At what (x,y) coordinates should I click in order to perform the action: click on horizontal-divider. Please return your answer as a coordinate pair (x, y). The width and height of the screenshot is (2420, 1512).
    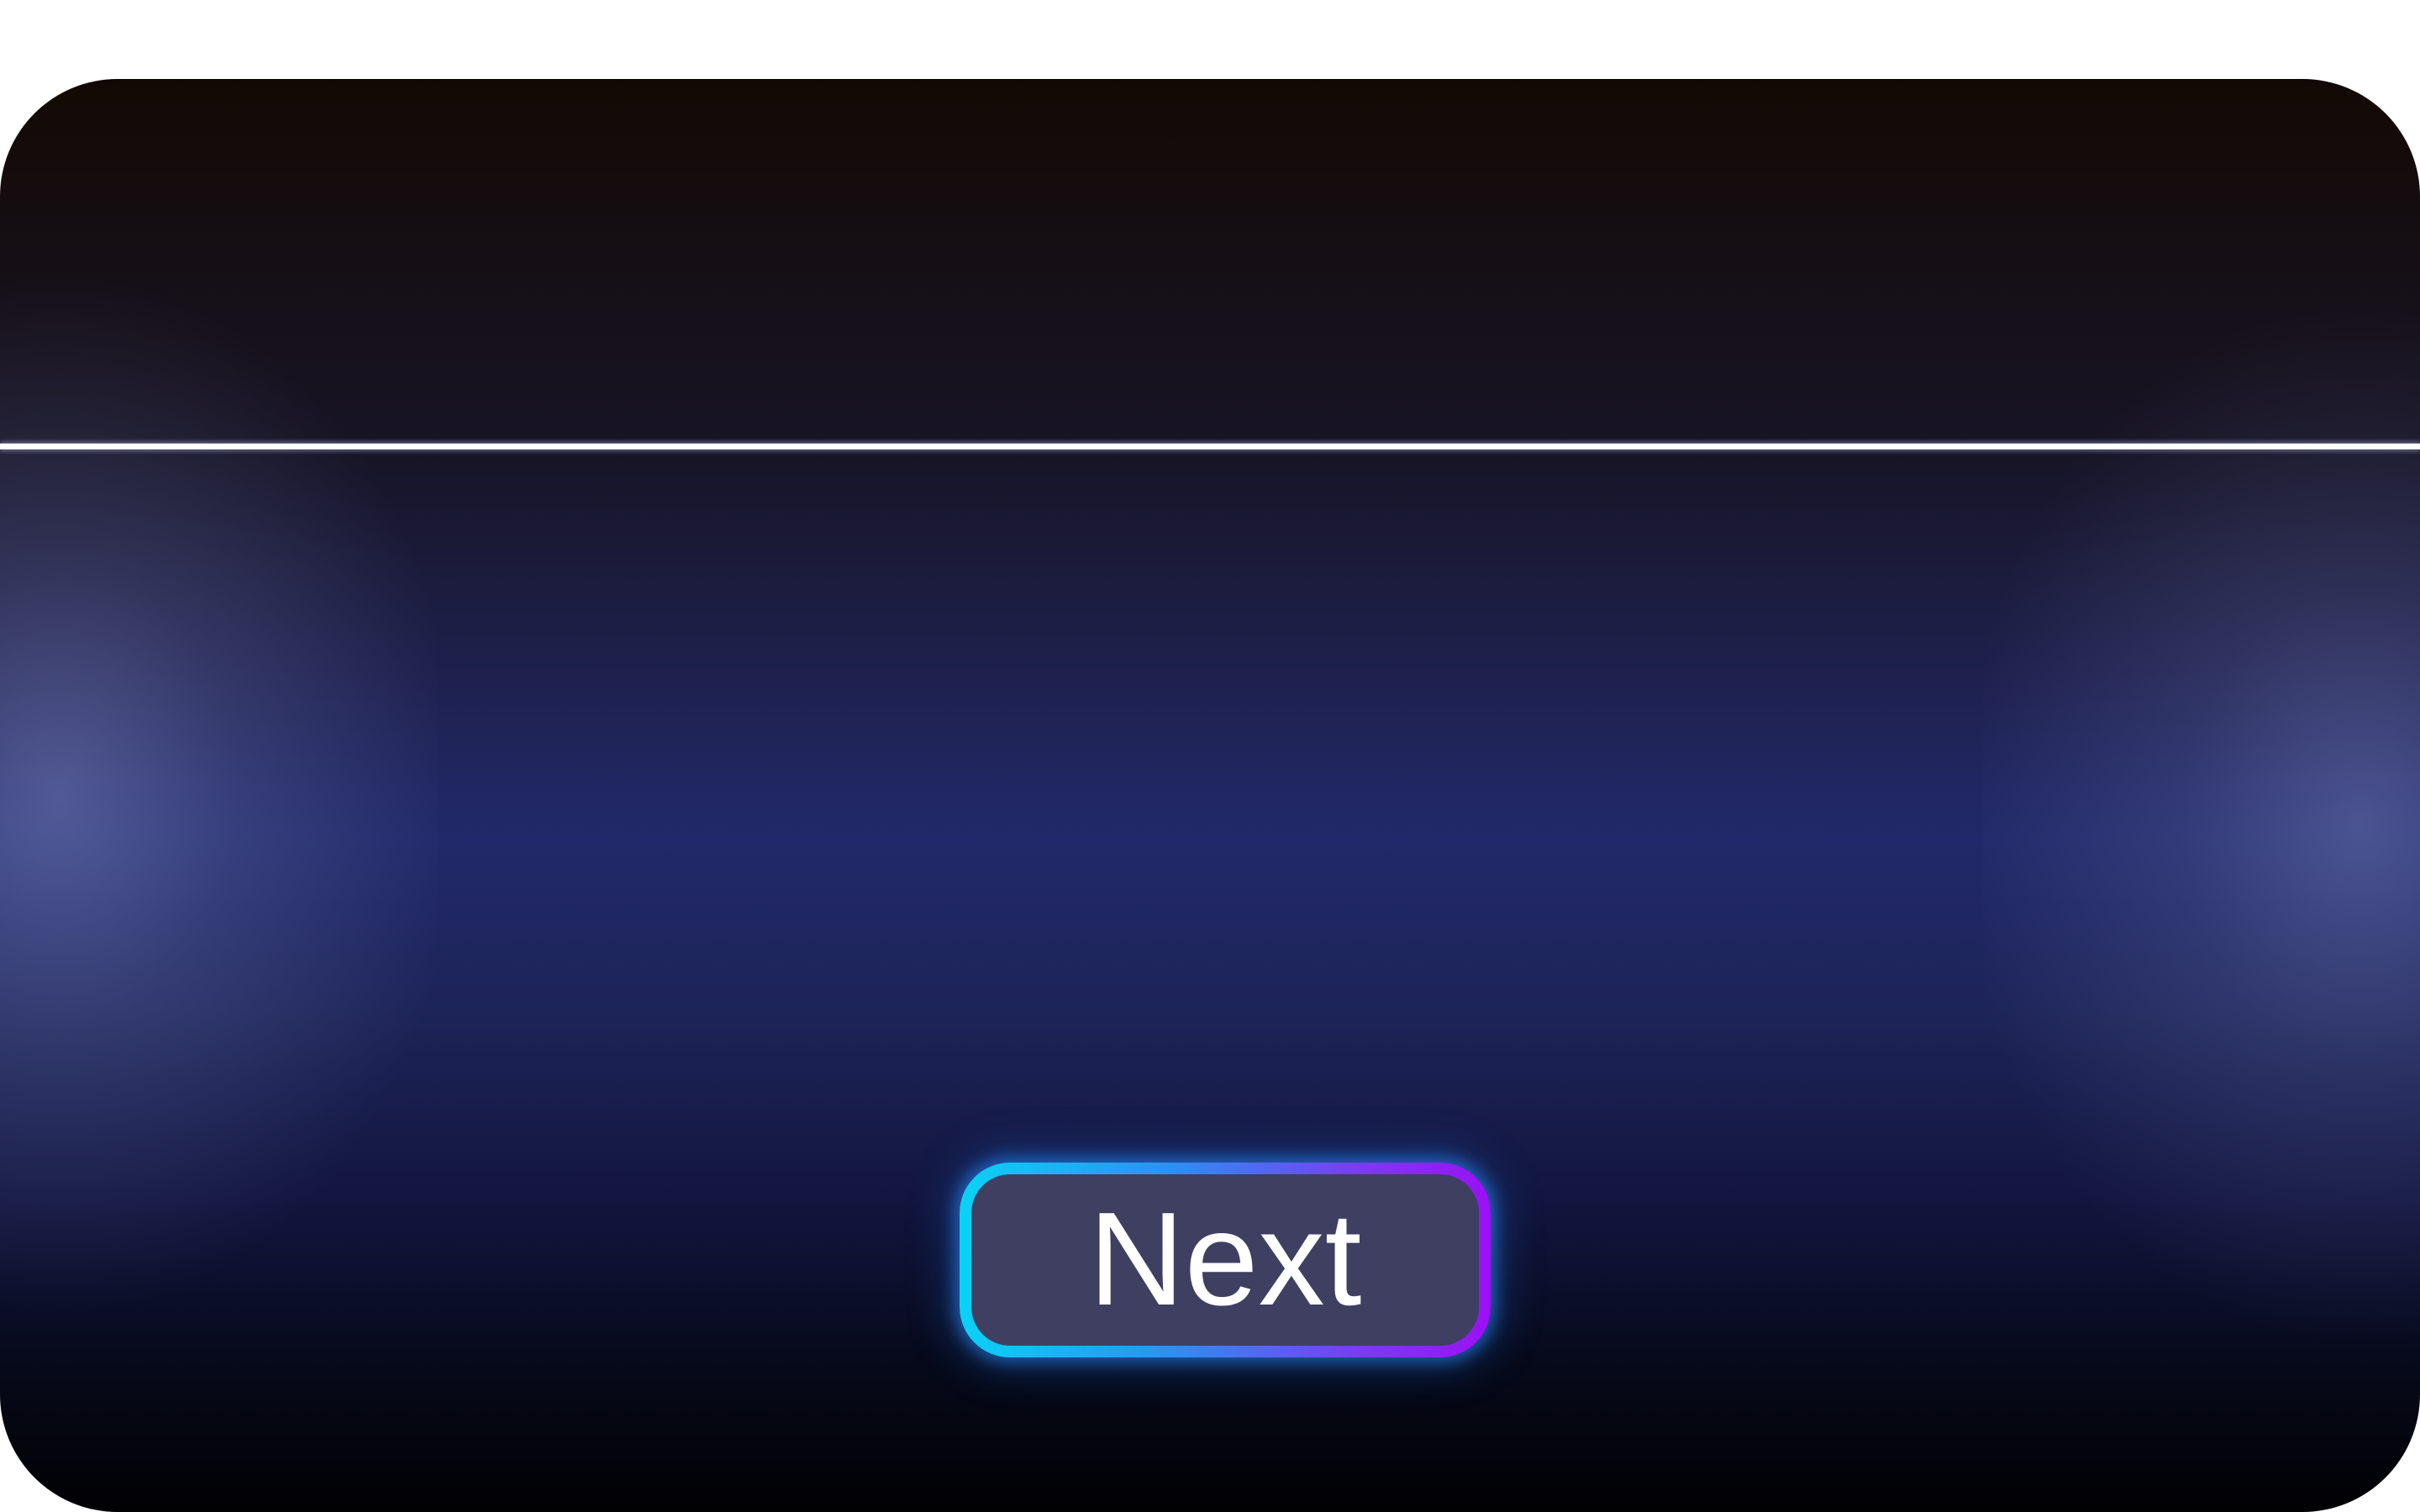
    Looking at the image, I should click on (1210, 446).